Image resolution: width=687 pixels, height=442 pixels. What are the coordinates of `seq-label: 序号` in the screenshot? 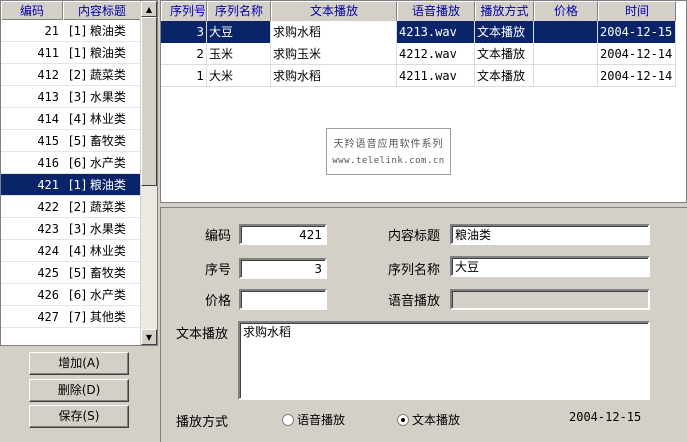 It's located at (218, 270).